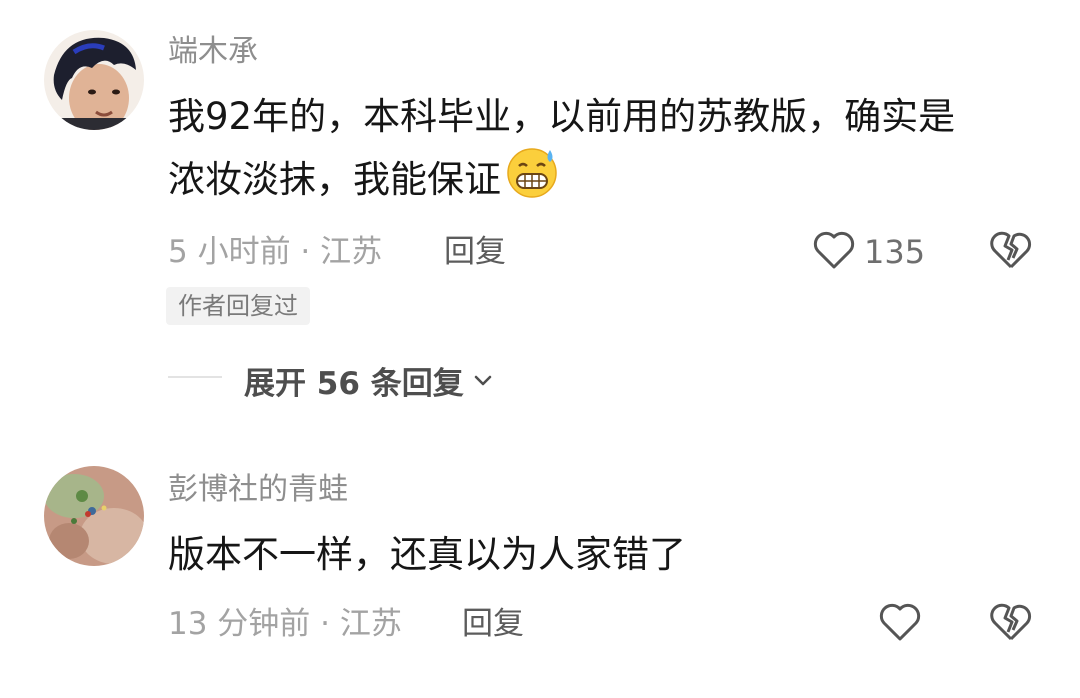 The width and height of the screenshot is (1080, 698). I want to click on like-button, so click(900, 624).